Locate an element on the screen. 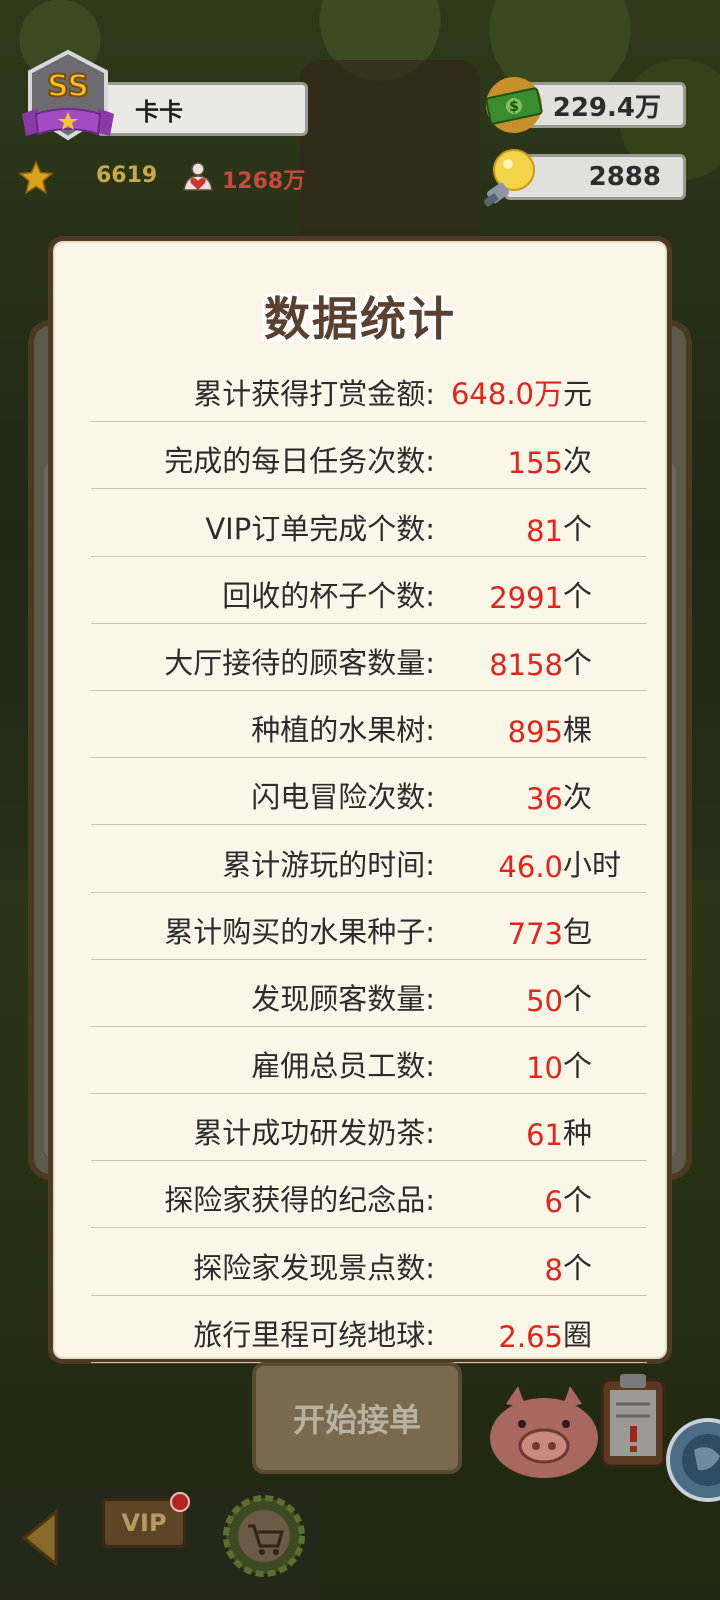 The height and width of the screenshot is (1600, 720). stat-label: 累计成功研发奶茶: is located at coordinates (314, 1133).